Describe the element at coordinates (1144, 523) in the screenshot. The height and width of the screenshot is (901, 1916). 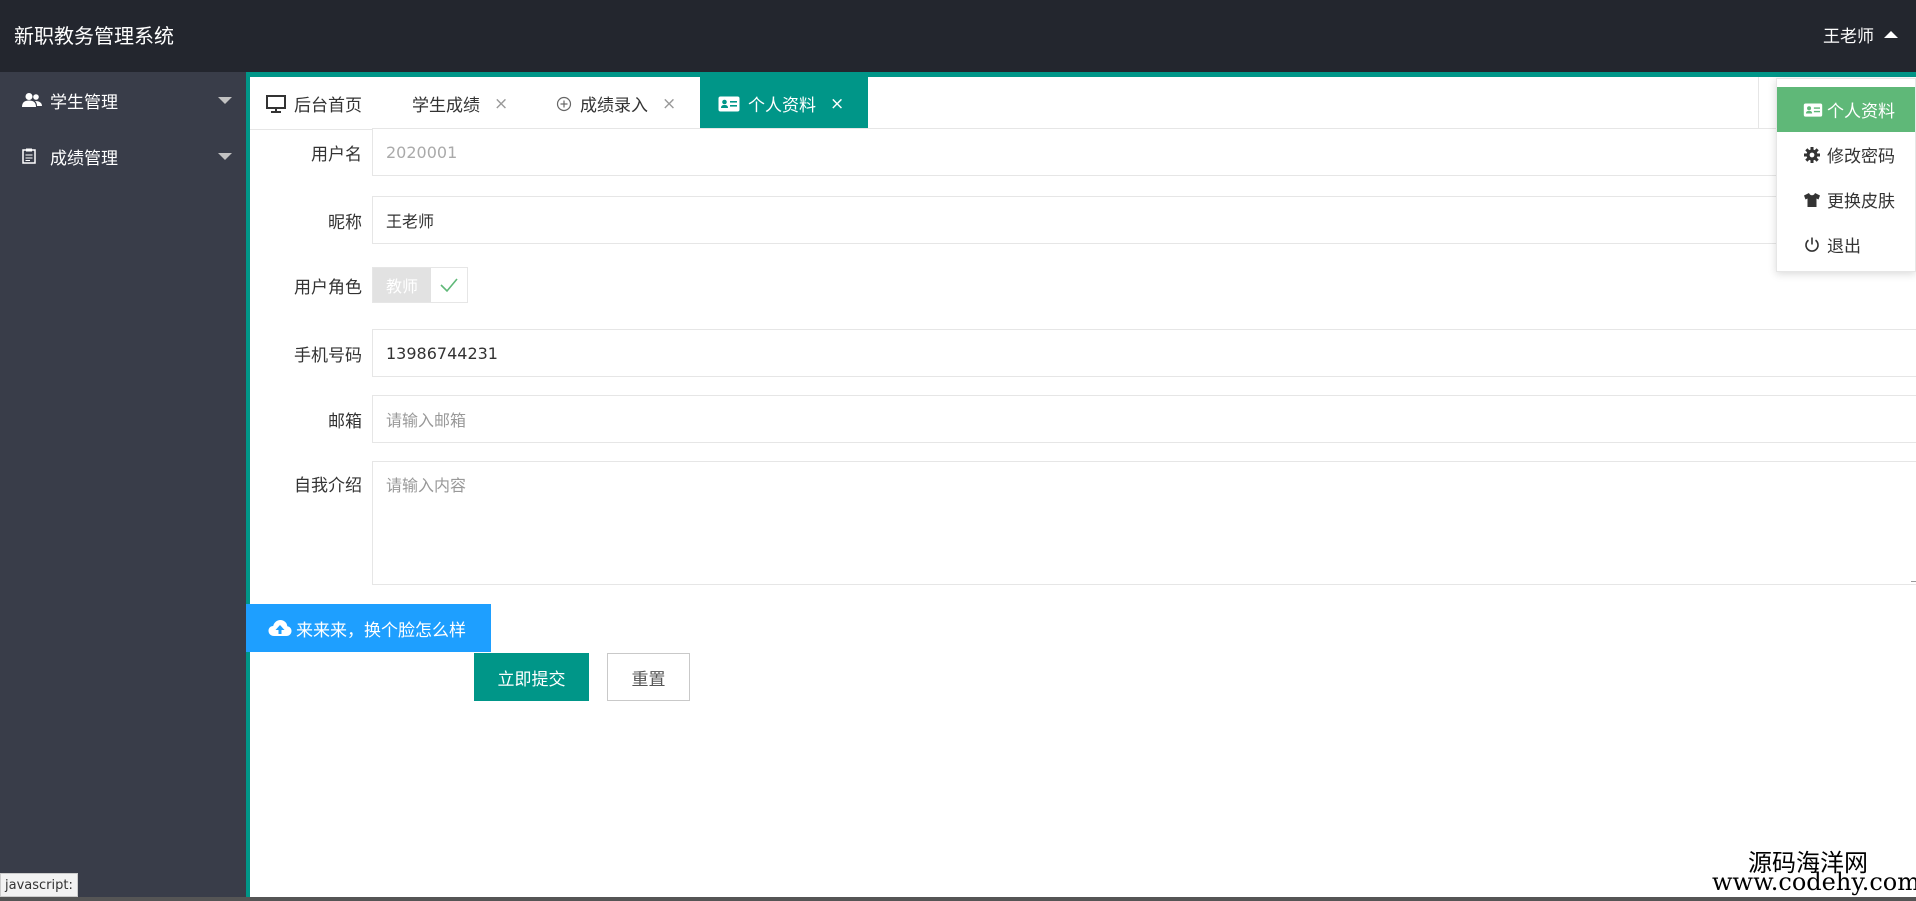
I see `intro-textarea: 请输入内容` at that location.